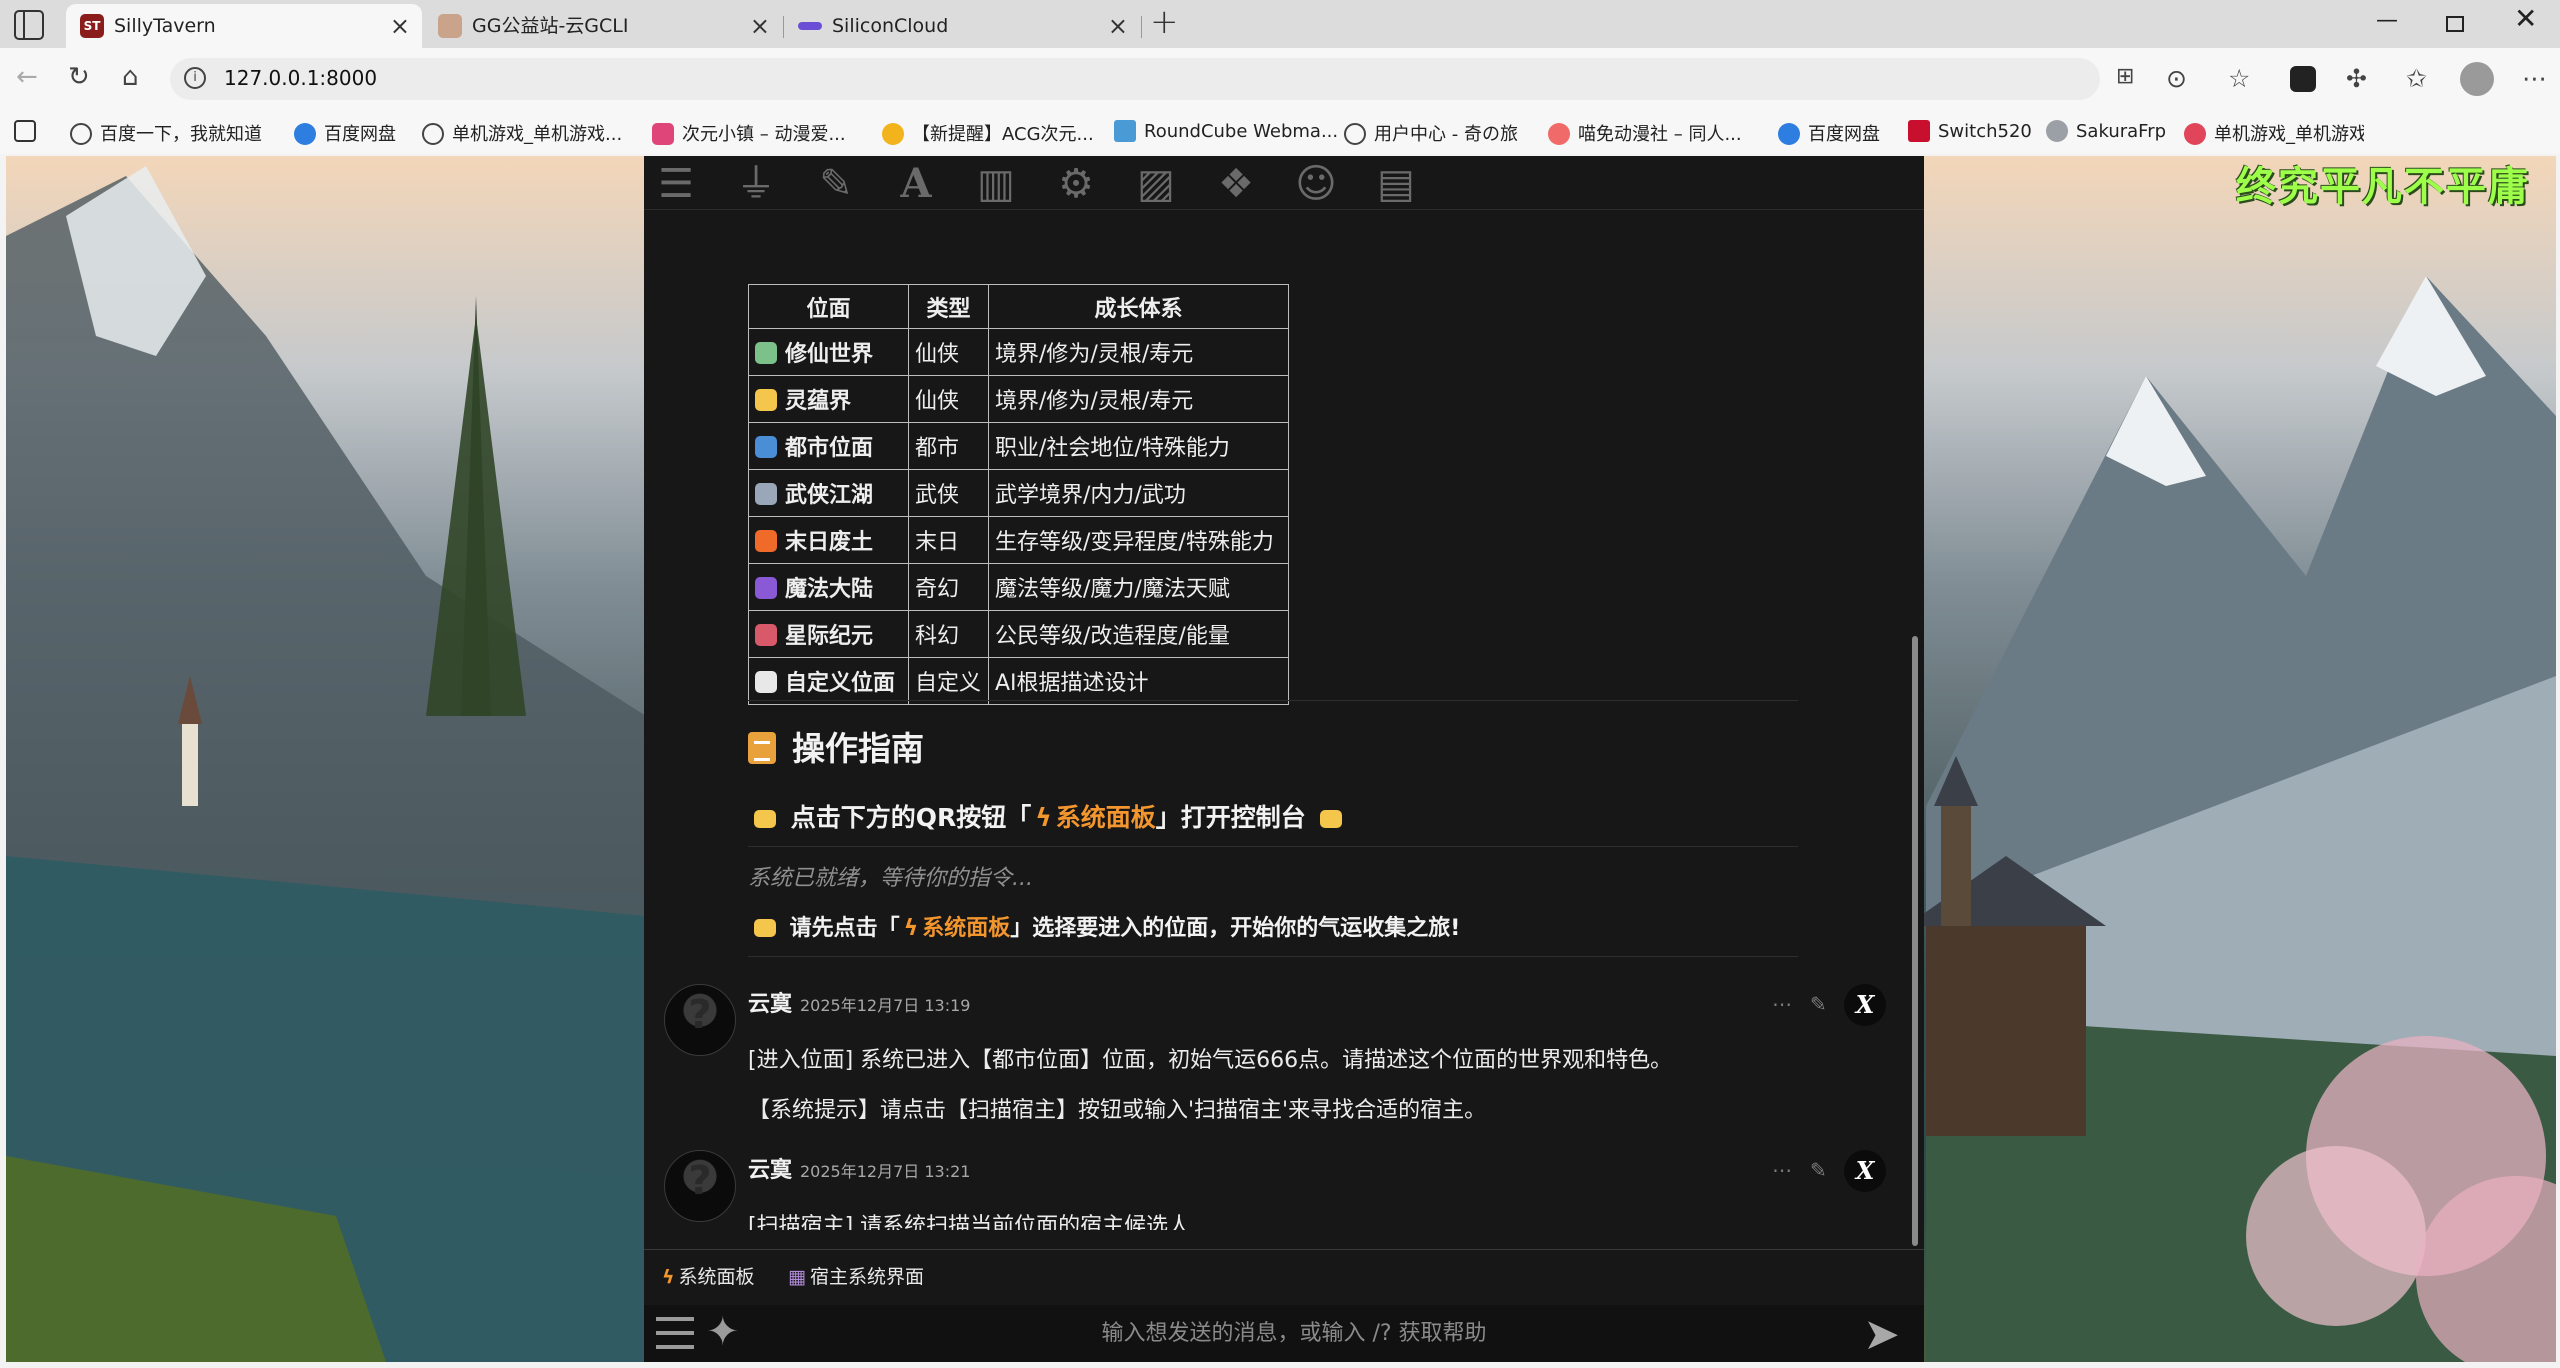 The width and height of the screenshot is (2560, 1368). What do you see at coordinates (1105, 817) in the screenshot?
I see `system-panel-highlight: 系统面板` at bounding box center [1105, 817].